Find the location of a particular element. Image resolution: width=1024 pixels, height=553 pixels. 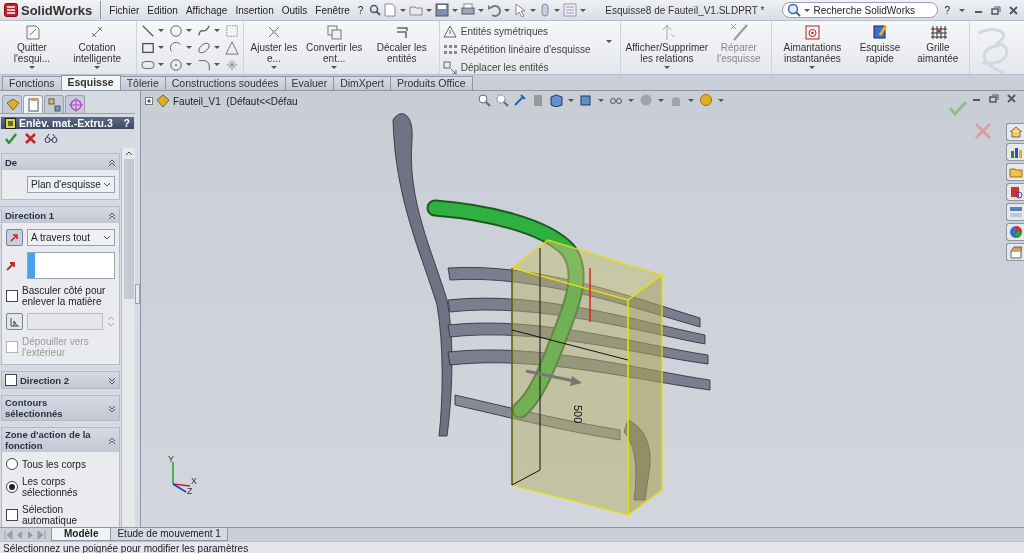

tab: Produits Office is located at coordinates (431, 83).